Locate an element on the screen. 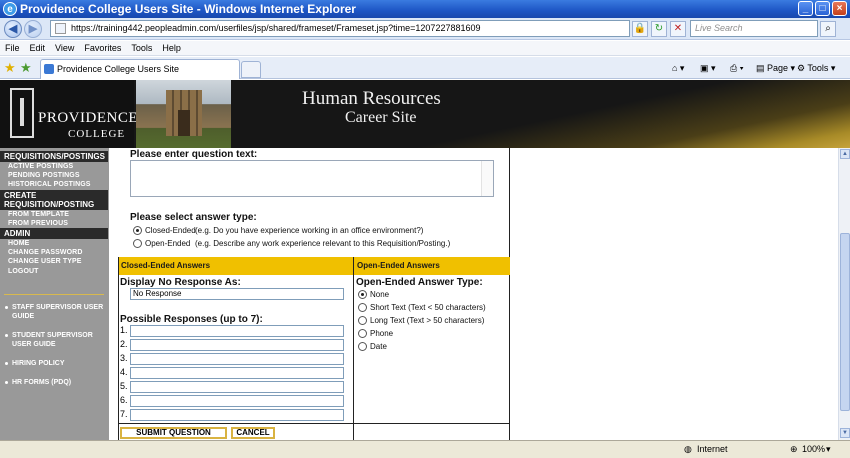  scroll-down-icon: ▼ is located at coordinates (845, 433).